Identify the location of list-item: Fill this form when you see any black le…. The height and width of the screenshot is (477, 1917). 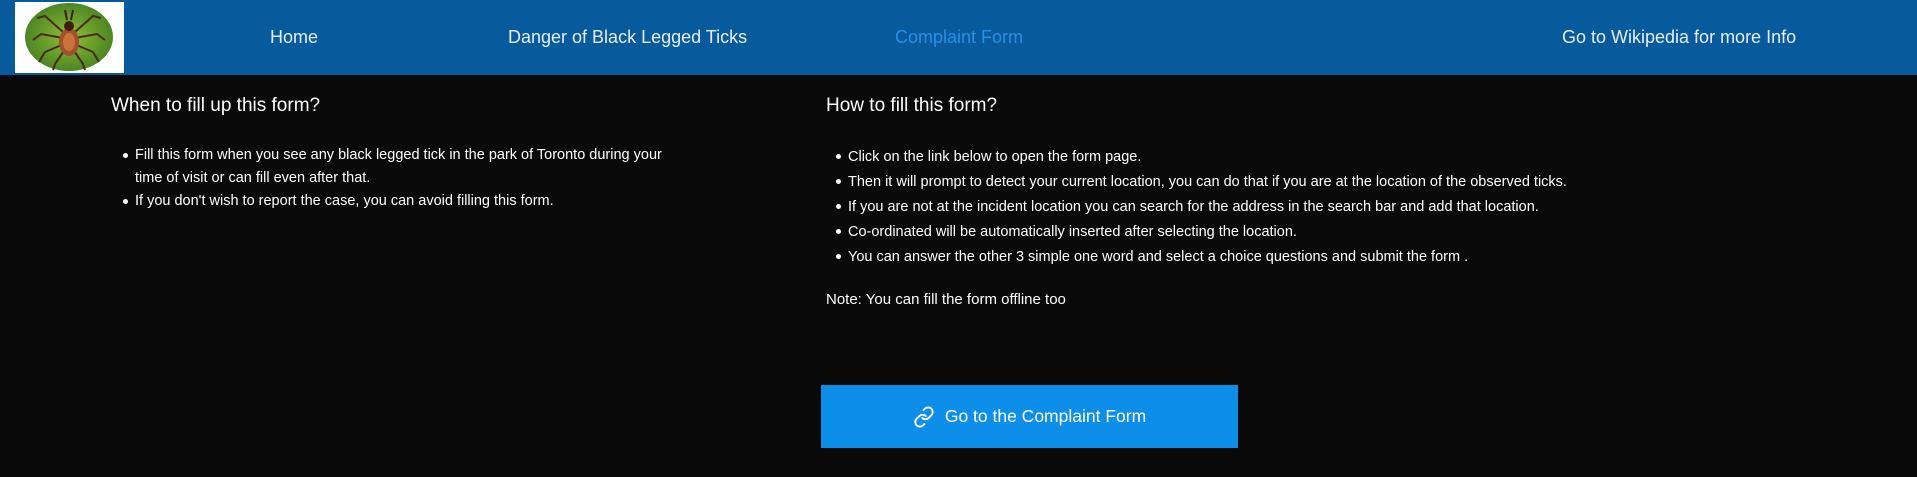
(403, 167).